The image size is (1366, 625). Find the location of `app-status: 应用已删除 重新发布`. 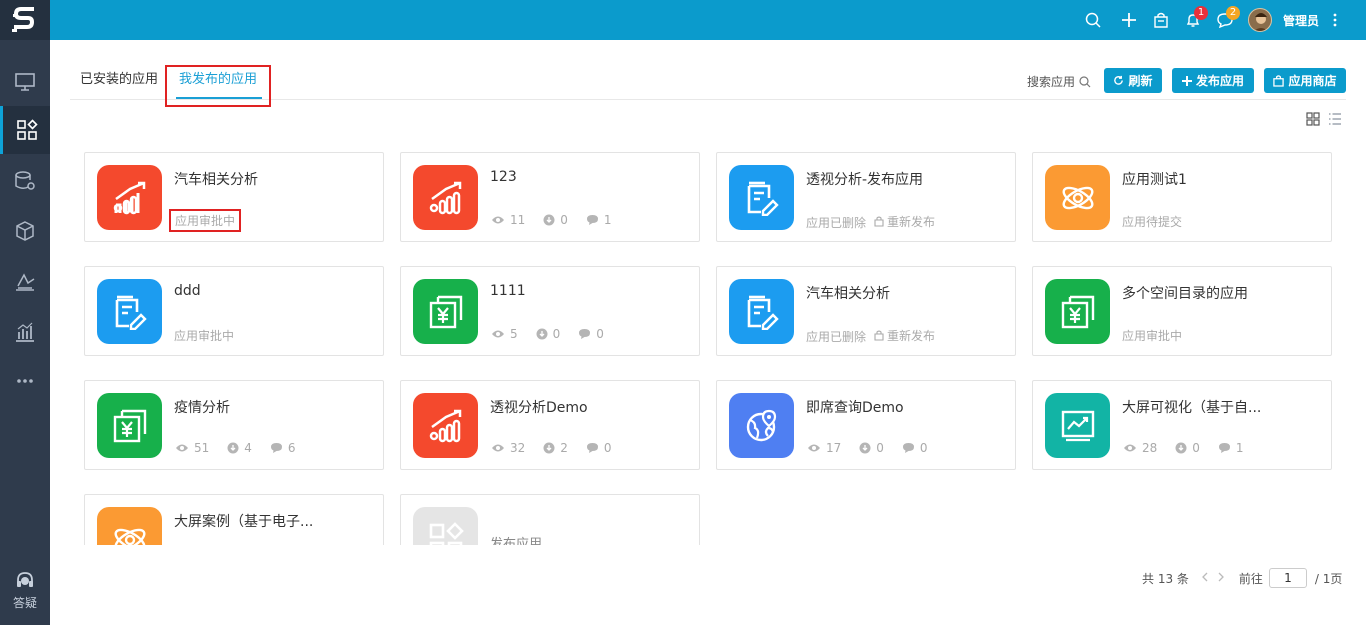

app-status: 应用已删除 重新发布 is located at coordinates (871, 221).